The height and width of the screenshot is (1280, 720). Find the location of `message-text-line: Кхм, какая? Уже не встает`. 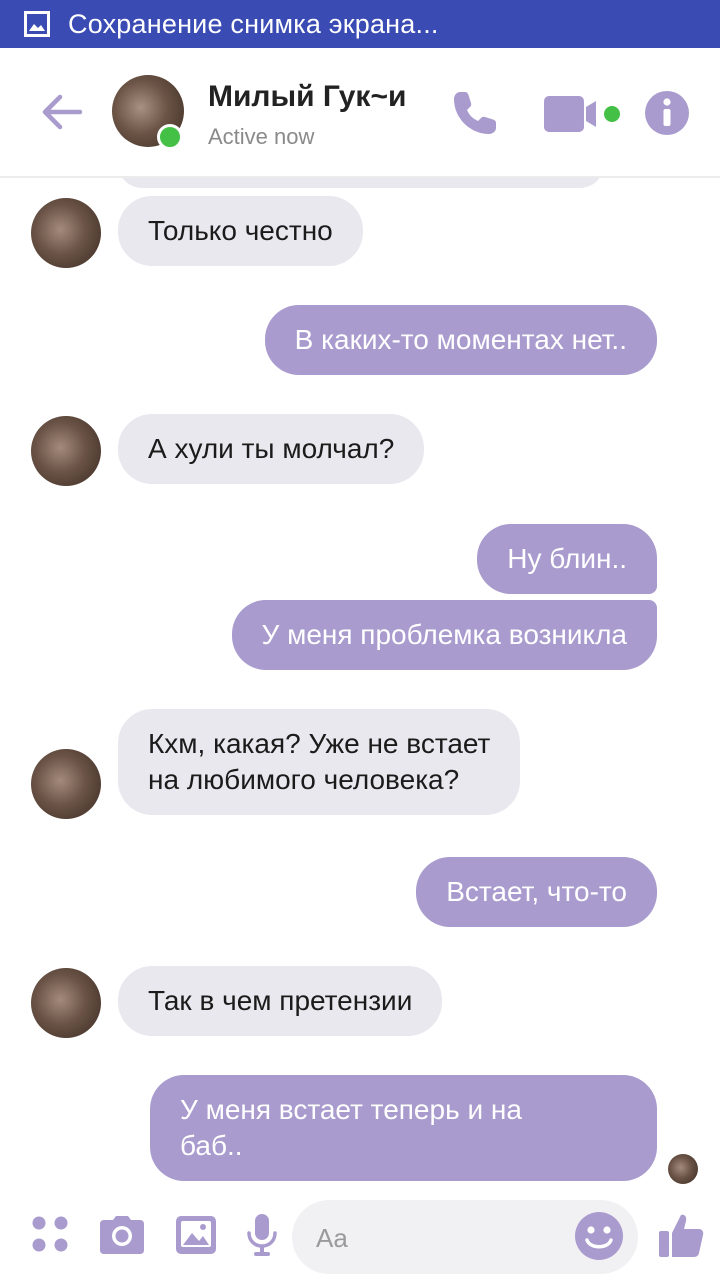

message-text-line: Кхм, какая? Уже не встает is located at coordinates (319, 743).